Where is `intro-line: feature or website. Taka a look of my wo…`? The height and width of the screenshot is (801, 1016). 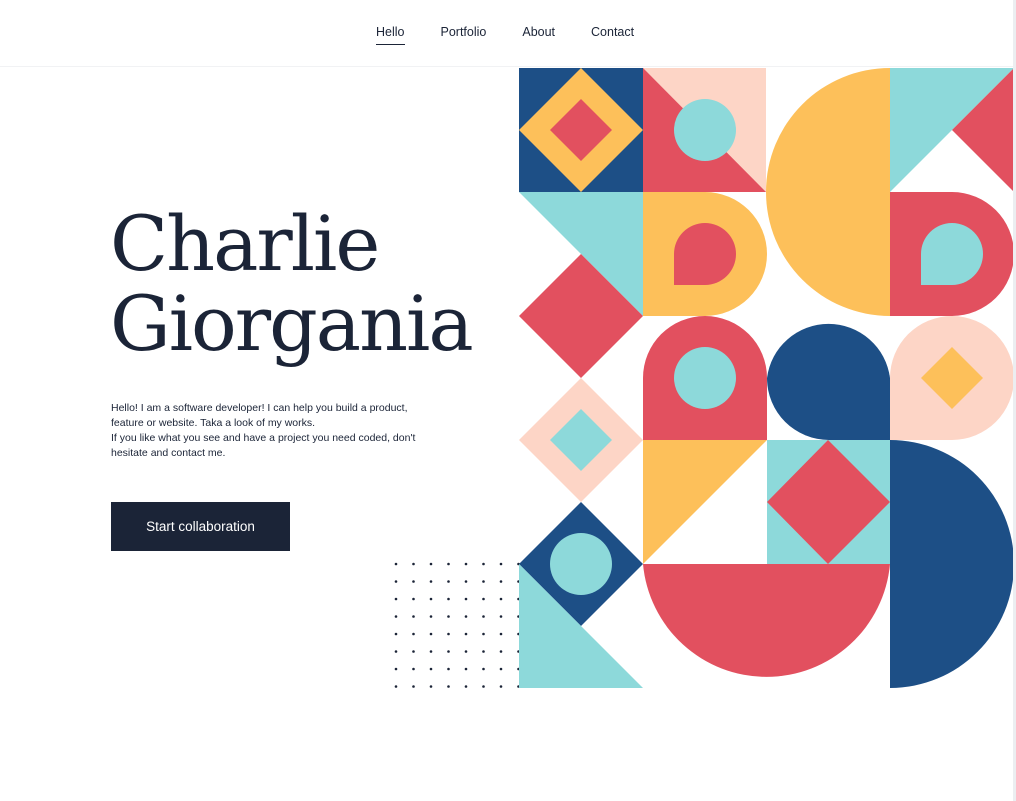 intro-line: feature or website. Taka a look of my wo… is located at coordinates (213, 423).